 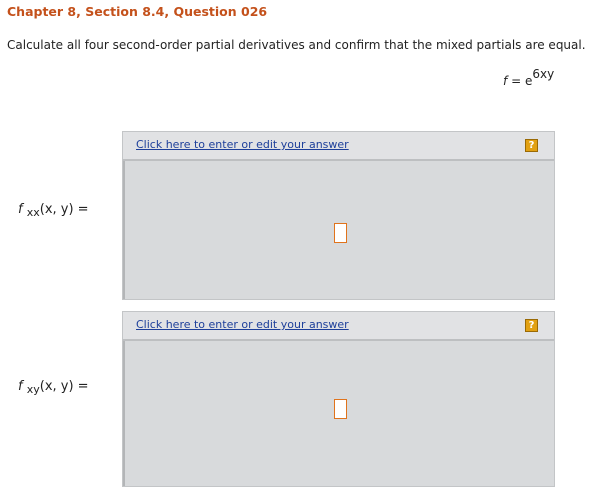 I want to click on fxy-answer-slot, so click(x=340, y=409).